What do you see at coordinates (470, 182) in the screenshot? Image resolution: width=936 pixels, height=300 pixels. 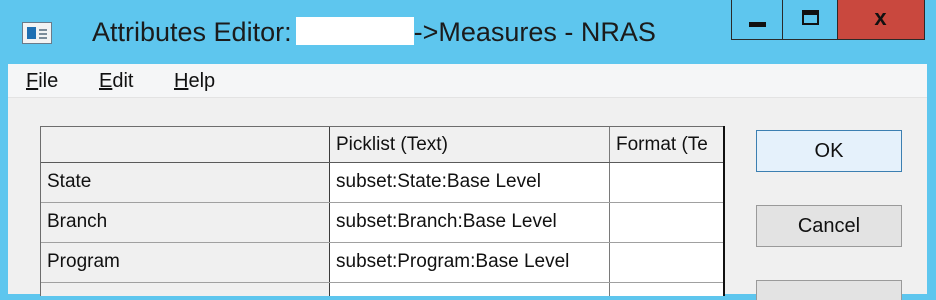 I see `picklist-cell: subset:State:Base Level` at bounding box center [470, 182].